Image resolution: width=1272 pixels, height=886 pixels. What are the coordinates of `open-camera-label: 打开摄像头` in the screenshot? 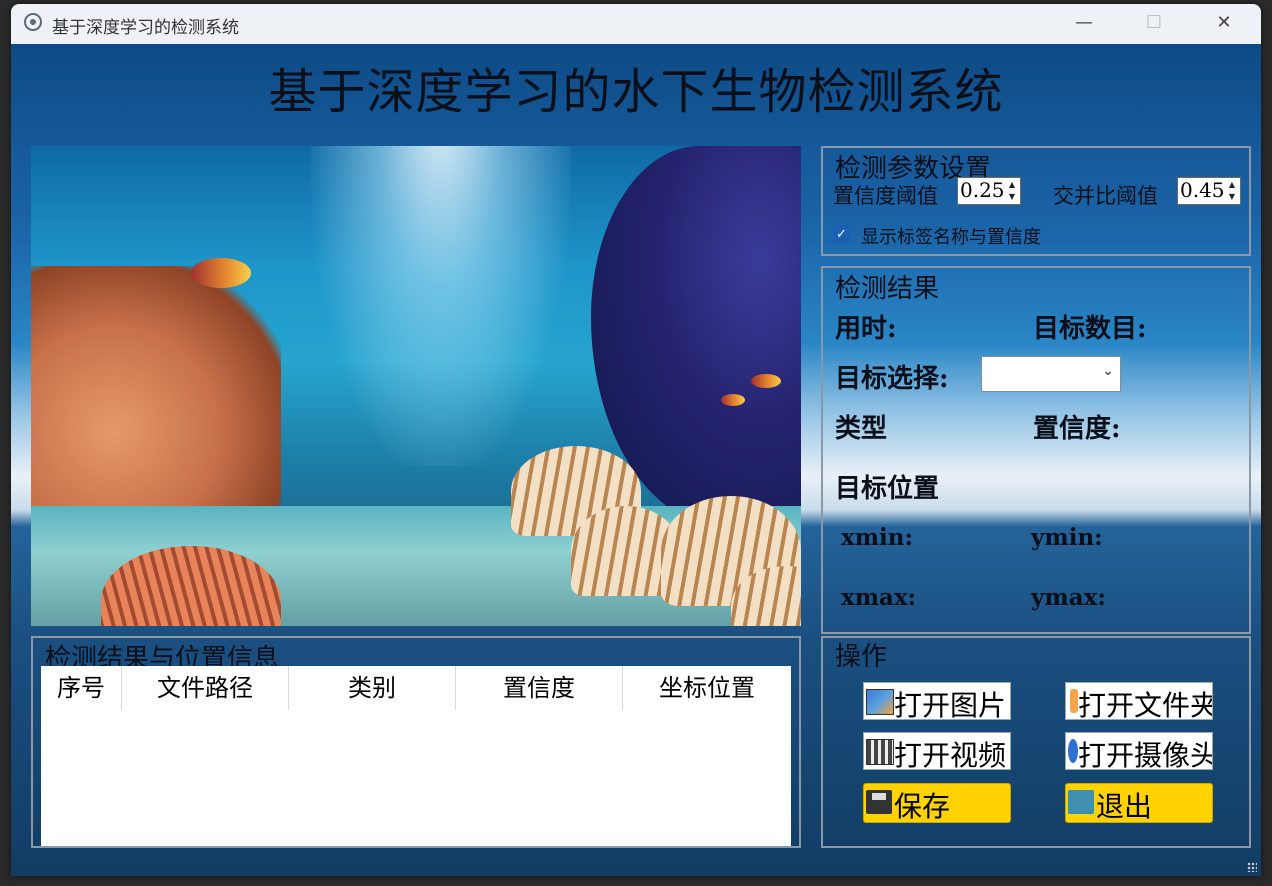 It's located at (1145, 754).